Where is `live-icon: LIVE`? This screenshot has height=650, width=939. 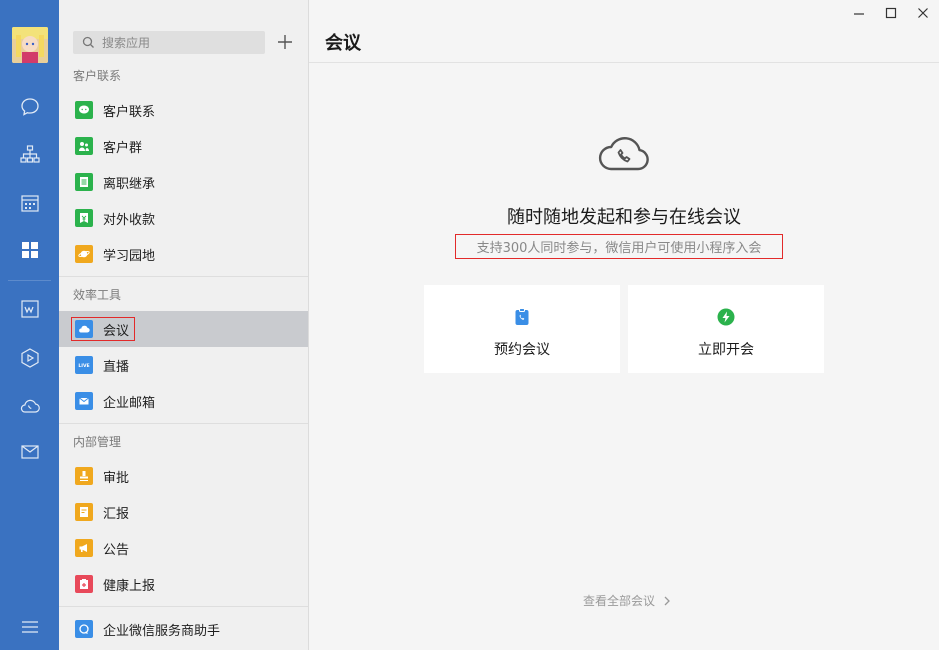
live-icon: LIVE is located at coordinates (84, 365).